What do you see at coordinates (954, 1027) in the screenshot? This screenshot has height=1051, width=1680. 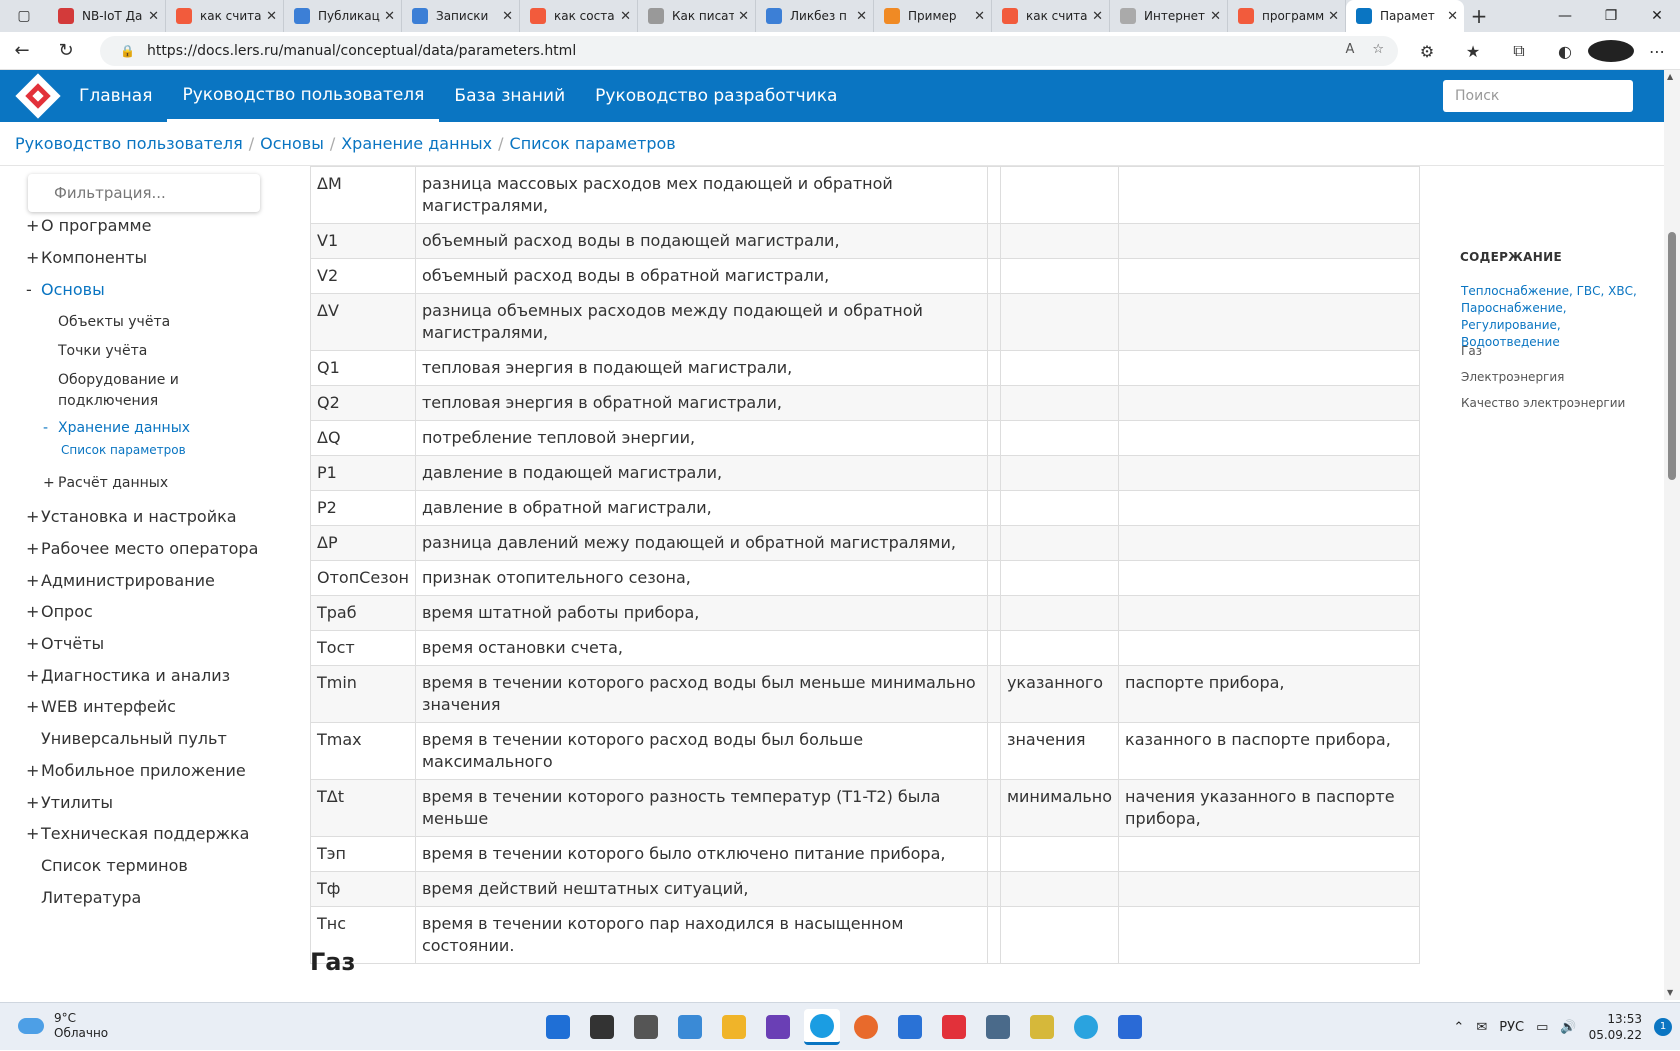 I see `taskbar-app-lers` at bounding box center [954, 1027].